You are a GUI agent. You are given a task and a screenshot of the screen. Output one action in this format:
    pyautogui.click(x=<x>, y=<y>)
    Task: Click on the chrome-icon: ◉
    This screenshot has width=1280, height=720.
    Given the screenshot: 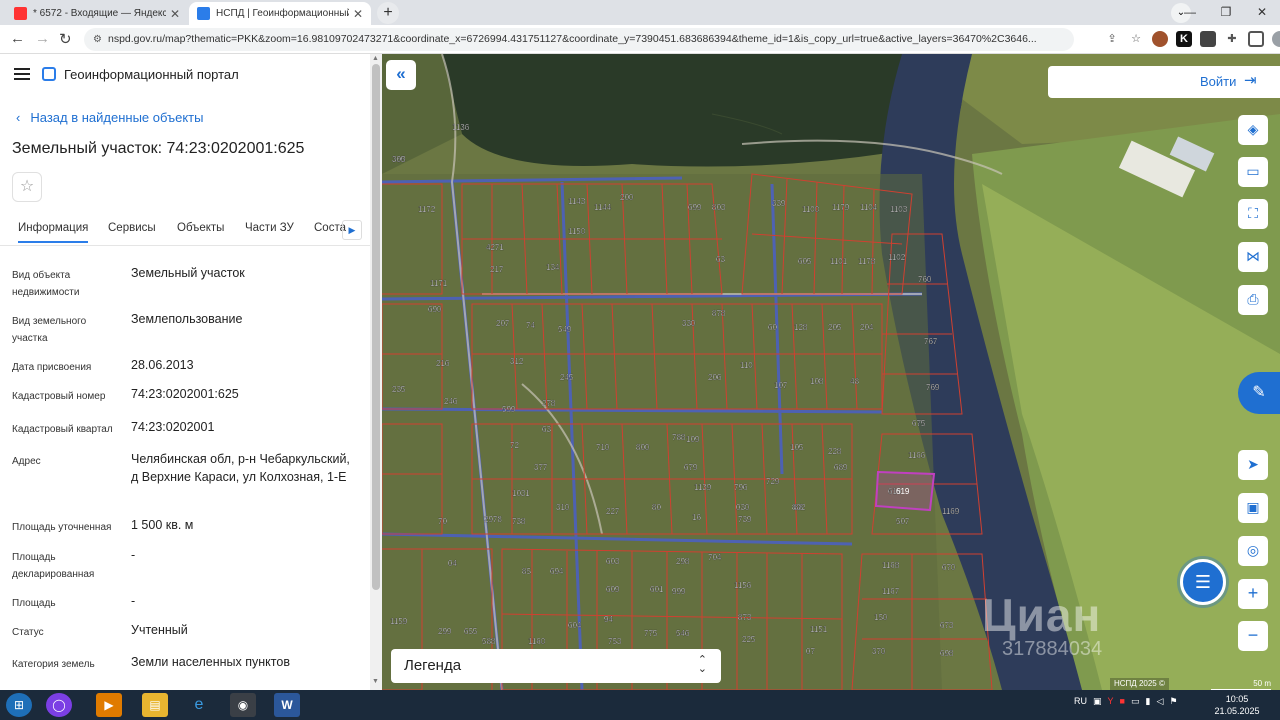 What is the action you would take?
    pyautogui.click(x=243, y=705)
    